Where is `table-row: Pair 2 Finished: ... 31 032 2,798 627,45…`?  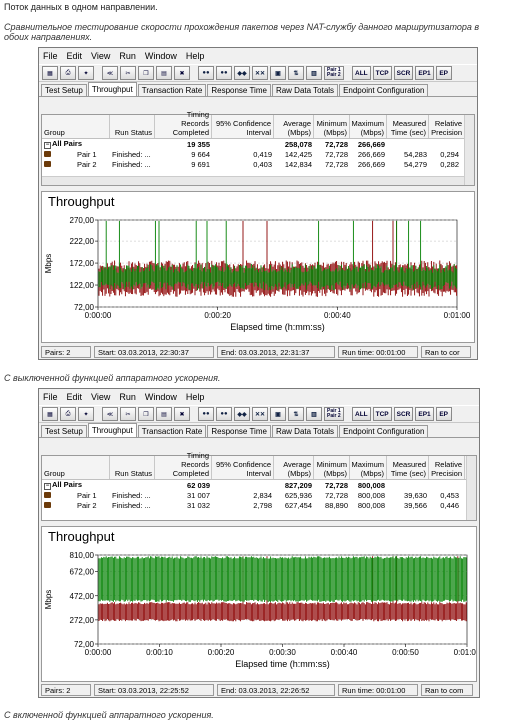 table-row: Pair 2 Finished: ... 31 032 2,798 627,45… is located at coordinates (259, 505).